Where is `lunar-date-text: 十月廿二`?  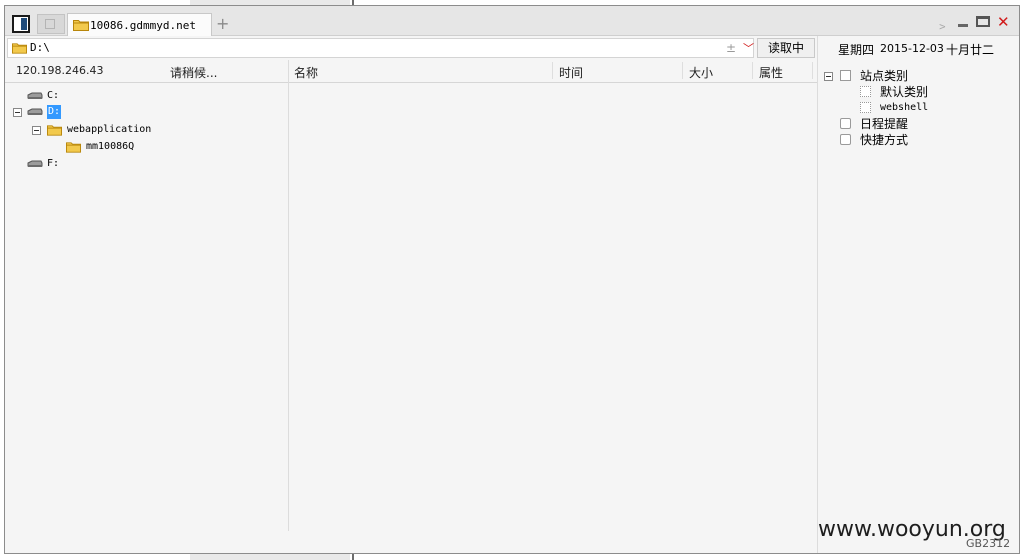
lunar-date-text: 十月廿二 is located at coordinates (970, 50).